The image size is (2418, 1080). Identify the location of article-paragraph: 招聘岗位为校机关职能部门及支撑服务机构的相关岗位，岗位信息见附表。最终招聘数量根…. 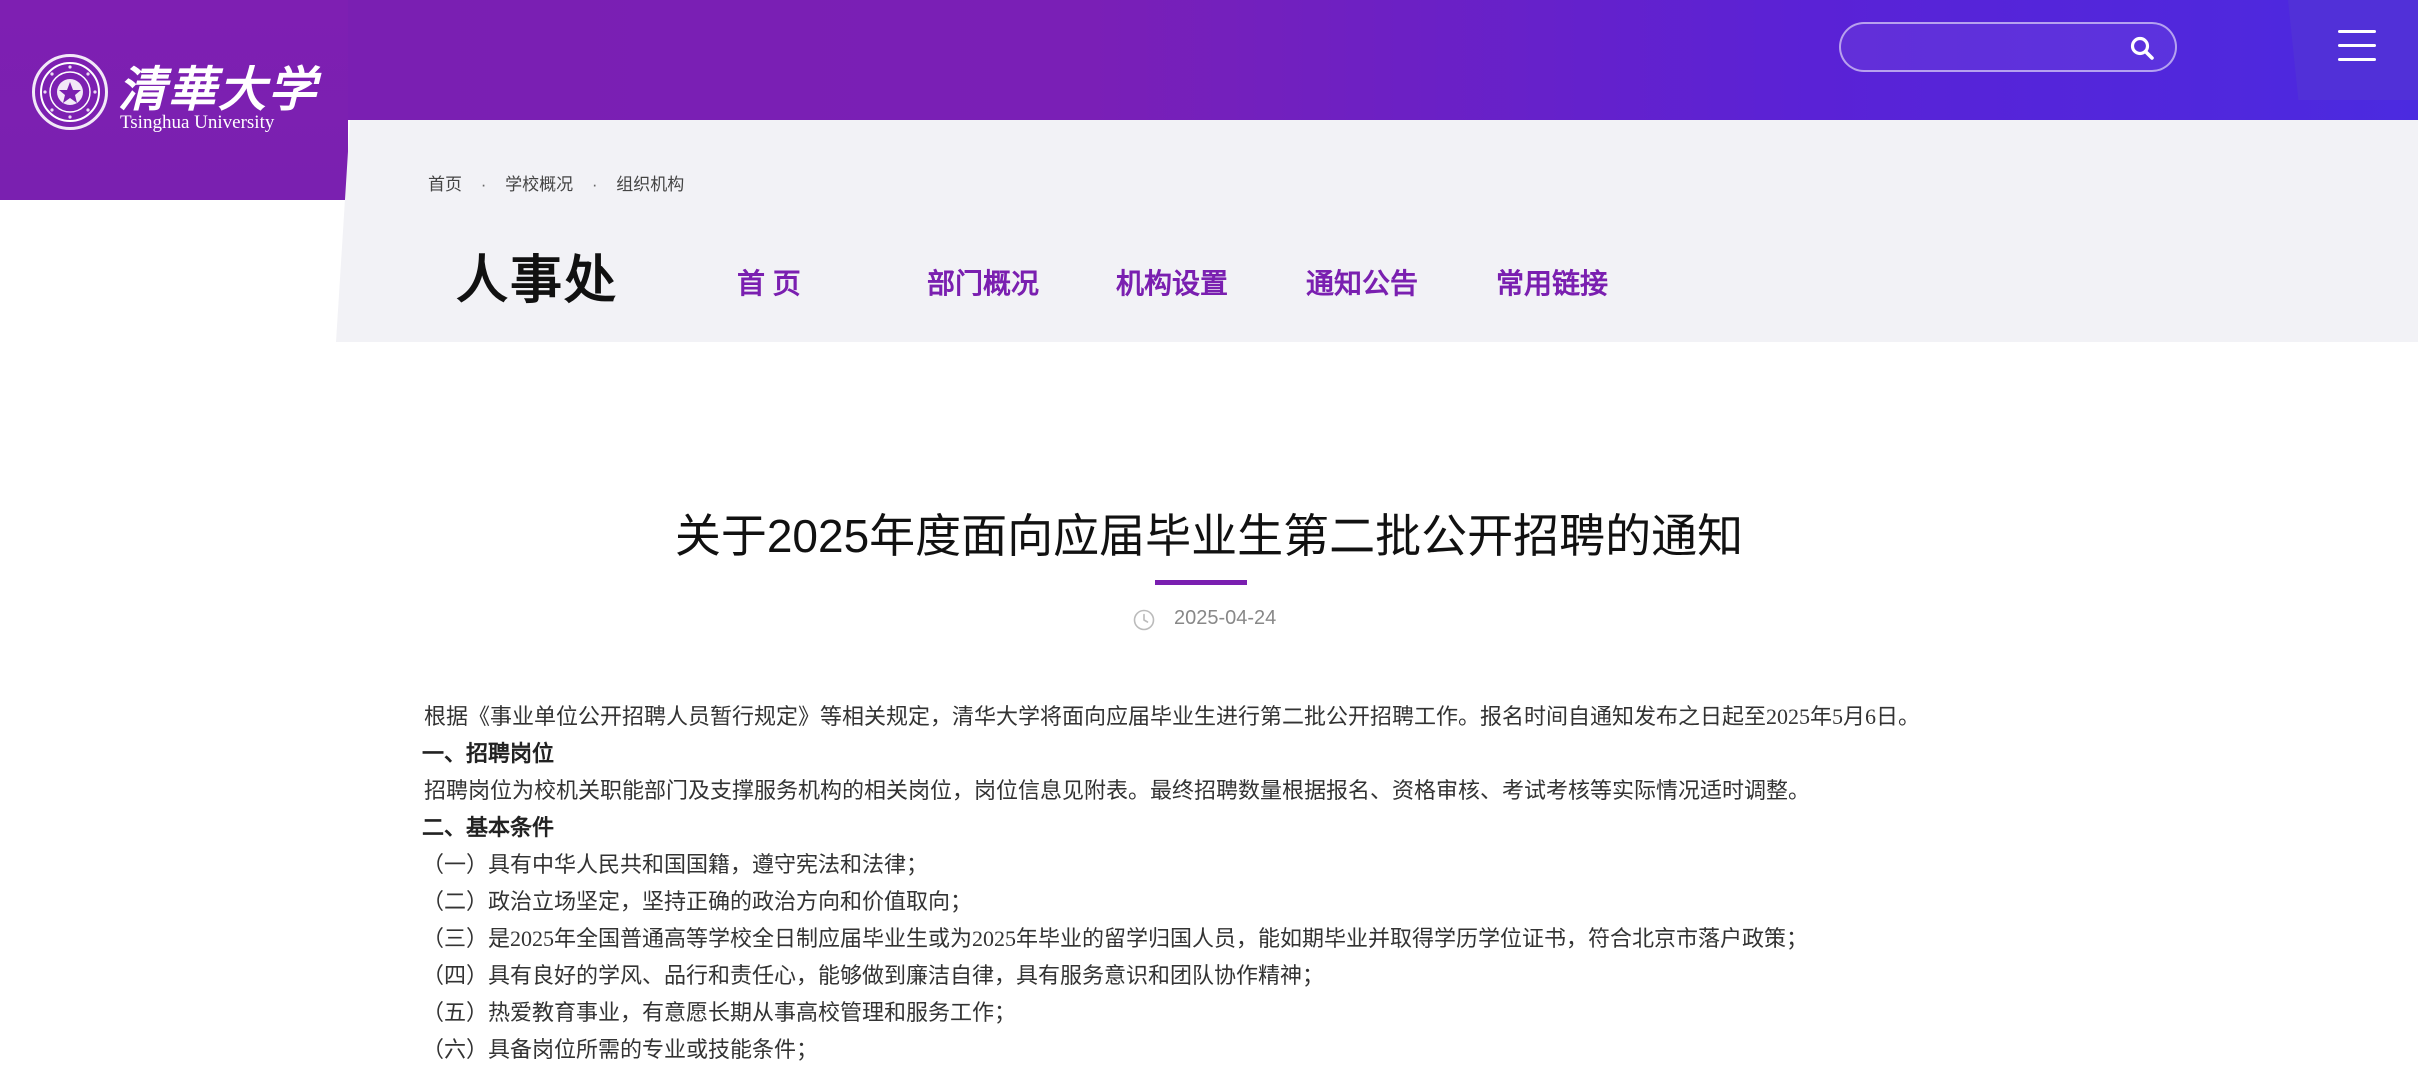
(1117, 790).